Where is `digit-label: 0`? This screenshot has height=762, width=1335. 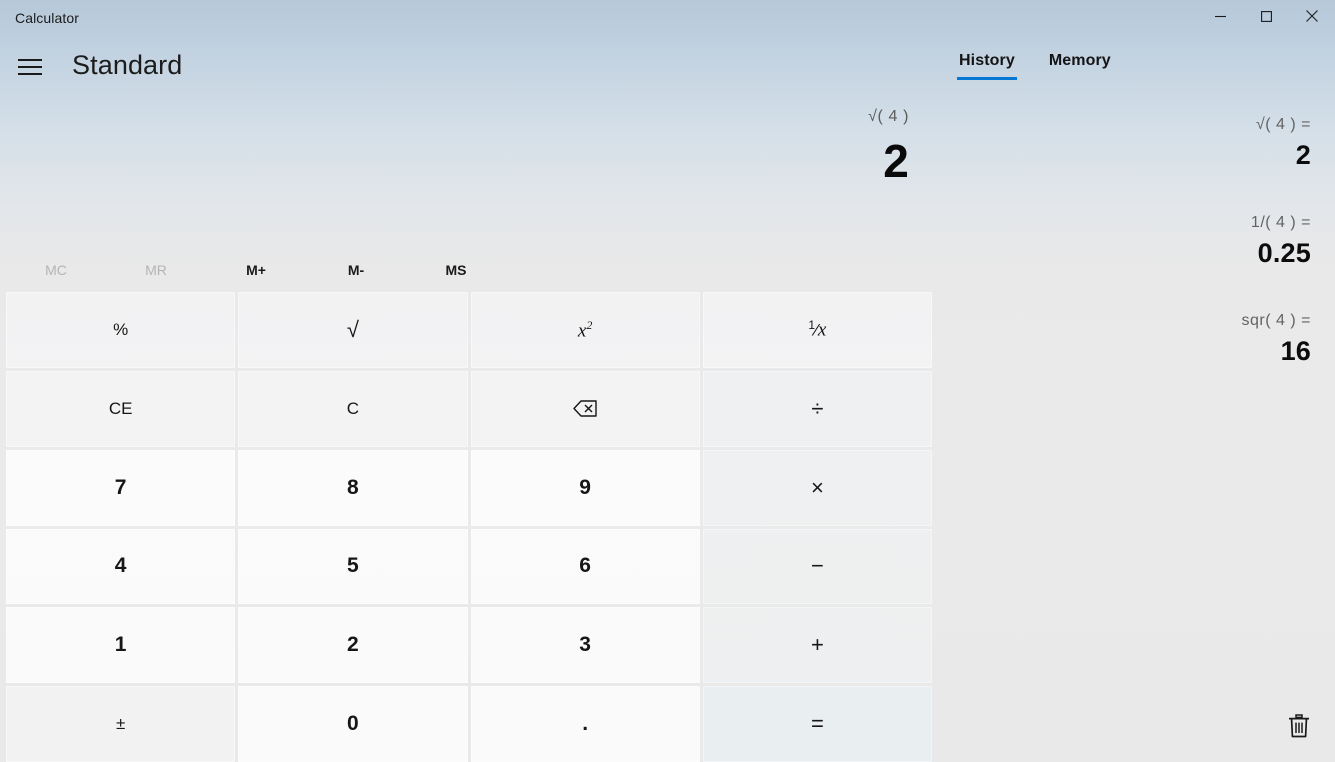 digit-label: 0 is located at coordinates (353, 724).